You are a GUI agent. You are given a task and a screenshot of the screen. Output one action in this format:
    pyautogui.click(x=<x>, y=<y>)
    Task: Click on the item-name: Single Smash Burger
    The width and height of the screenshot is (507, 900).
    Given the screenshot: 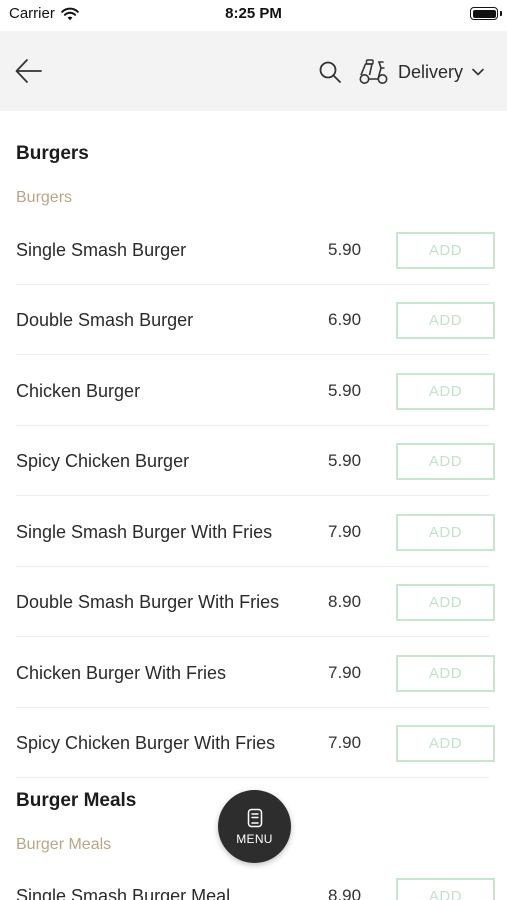 What is the action you would take?
    pyautogui.click(x=101, y=250)
    